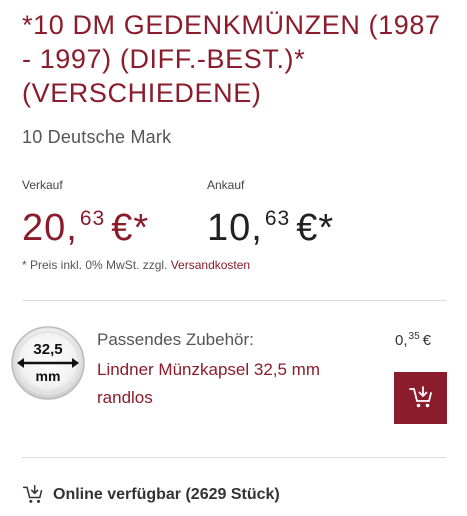  What do you see at coordinates (426, 340) in the screenshot?
I see `accessory-price-currency: €` at bounding box center [426, 340].